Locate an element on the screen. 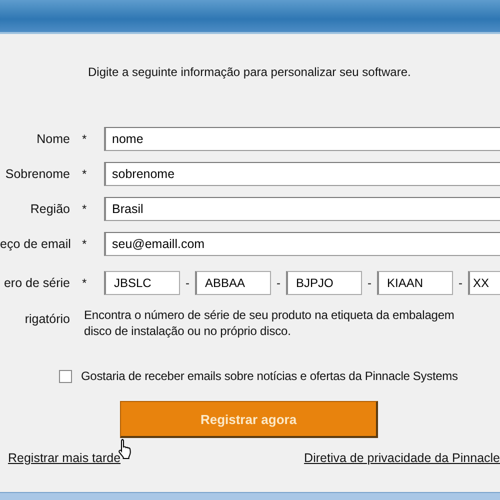  field-label: Região is located at coordinates (49, 209).